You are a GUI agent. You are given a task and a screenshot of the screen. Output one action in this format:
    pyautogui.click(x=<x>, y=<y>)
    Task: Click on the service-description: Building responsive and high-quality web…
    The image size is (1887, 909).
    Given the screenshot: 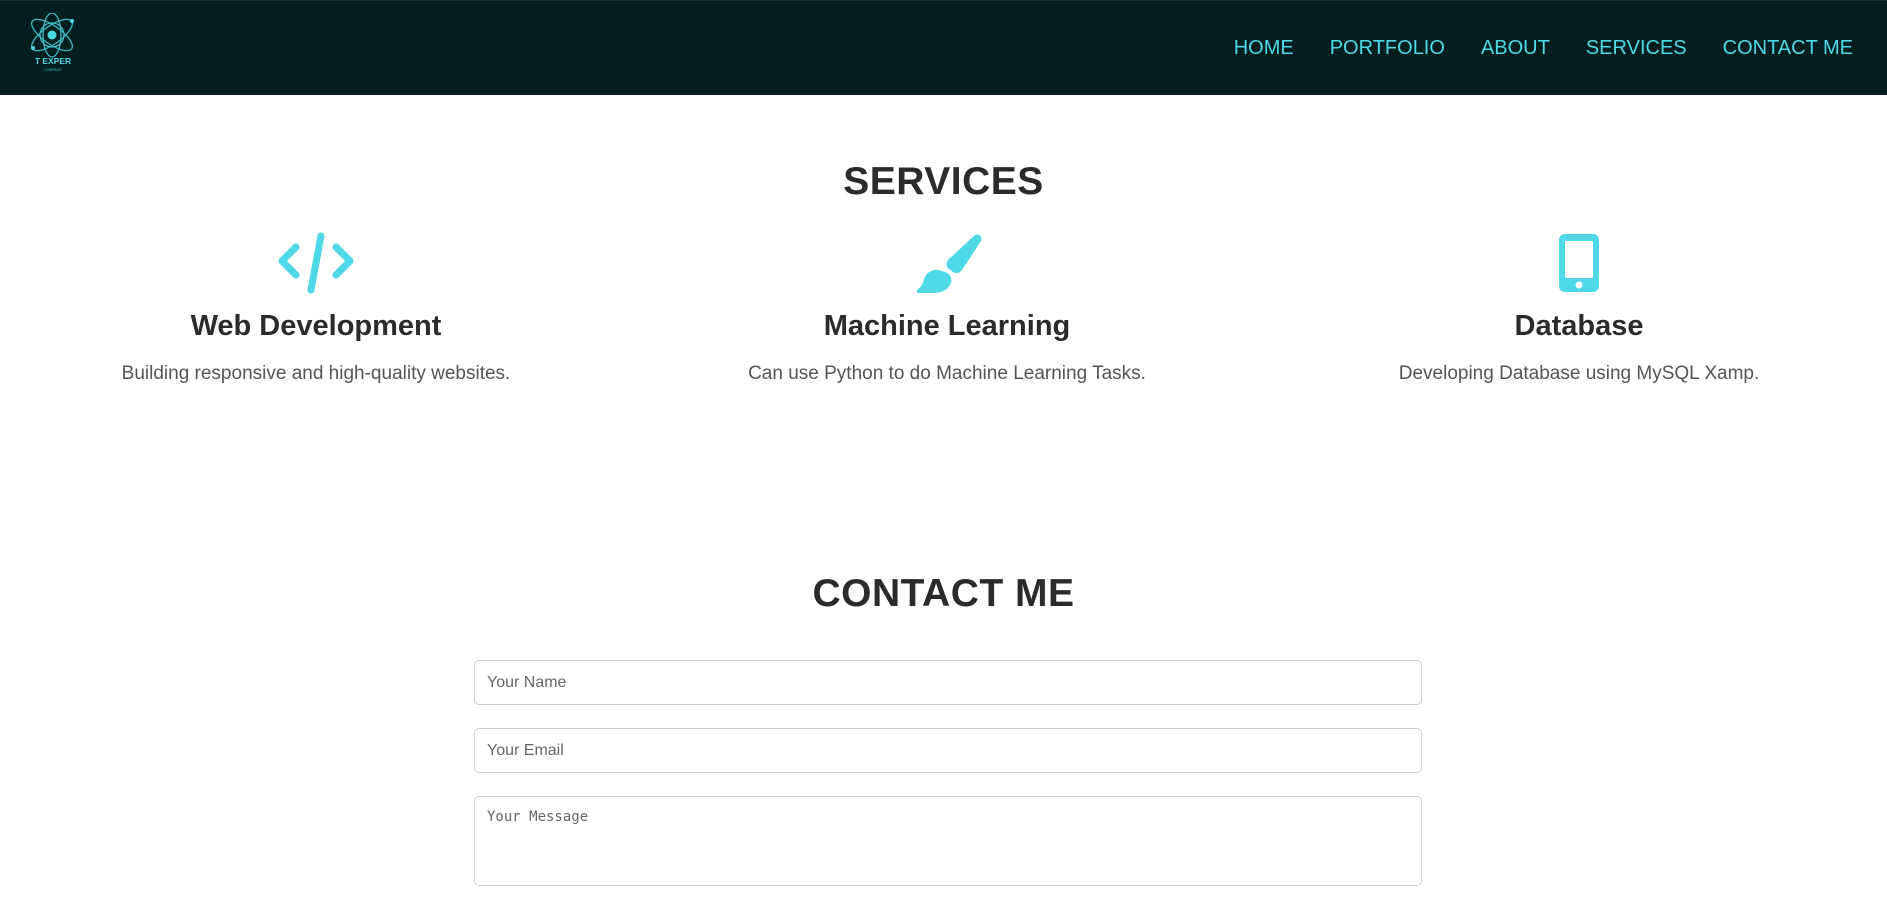 What is the action you would take?
    pyautogui.click(x=316, y=373)
    